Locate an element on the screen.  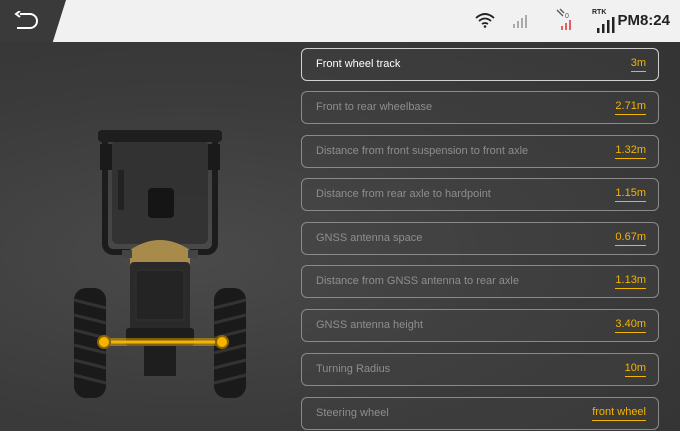
param-label: Distance from rear axle to hardpoint is located at coordinates (403, 194).